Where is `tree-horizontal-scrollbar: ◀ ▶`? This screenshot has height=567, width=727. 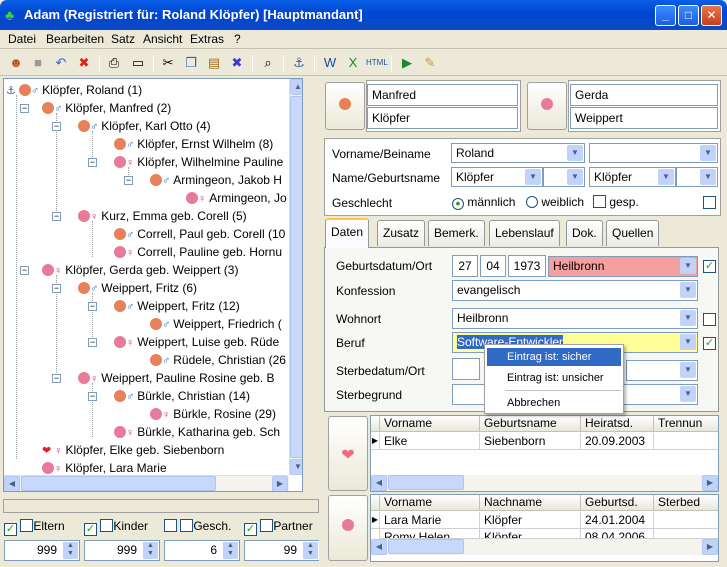 tree-horizontal-scrollbar: ◀ ▶ is located at coordinates (146, 483).